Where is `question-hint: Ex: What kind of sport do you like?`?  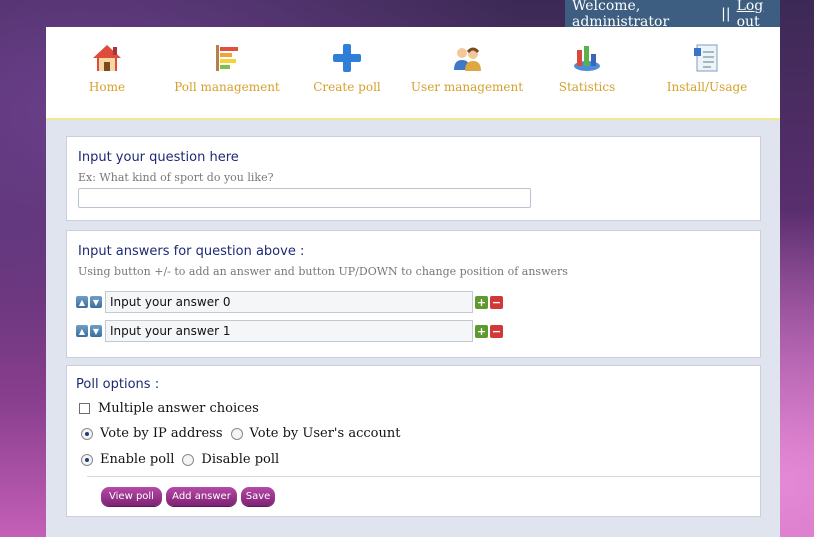
question-hint: Ex: What kind of sport do you like? is located at coordinates (176, 177).